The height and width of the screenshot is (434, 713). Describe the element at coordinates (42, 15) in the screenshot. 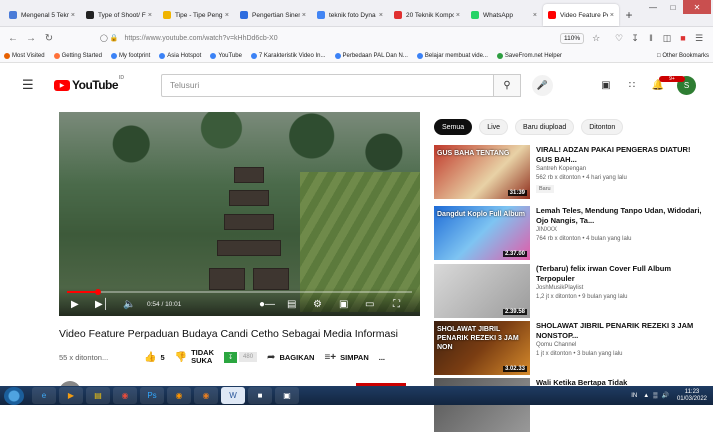

I see `browser-tab: Mengenal 5 Tekn ×` at that location.